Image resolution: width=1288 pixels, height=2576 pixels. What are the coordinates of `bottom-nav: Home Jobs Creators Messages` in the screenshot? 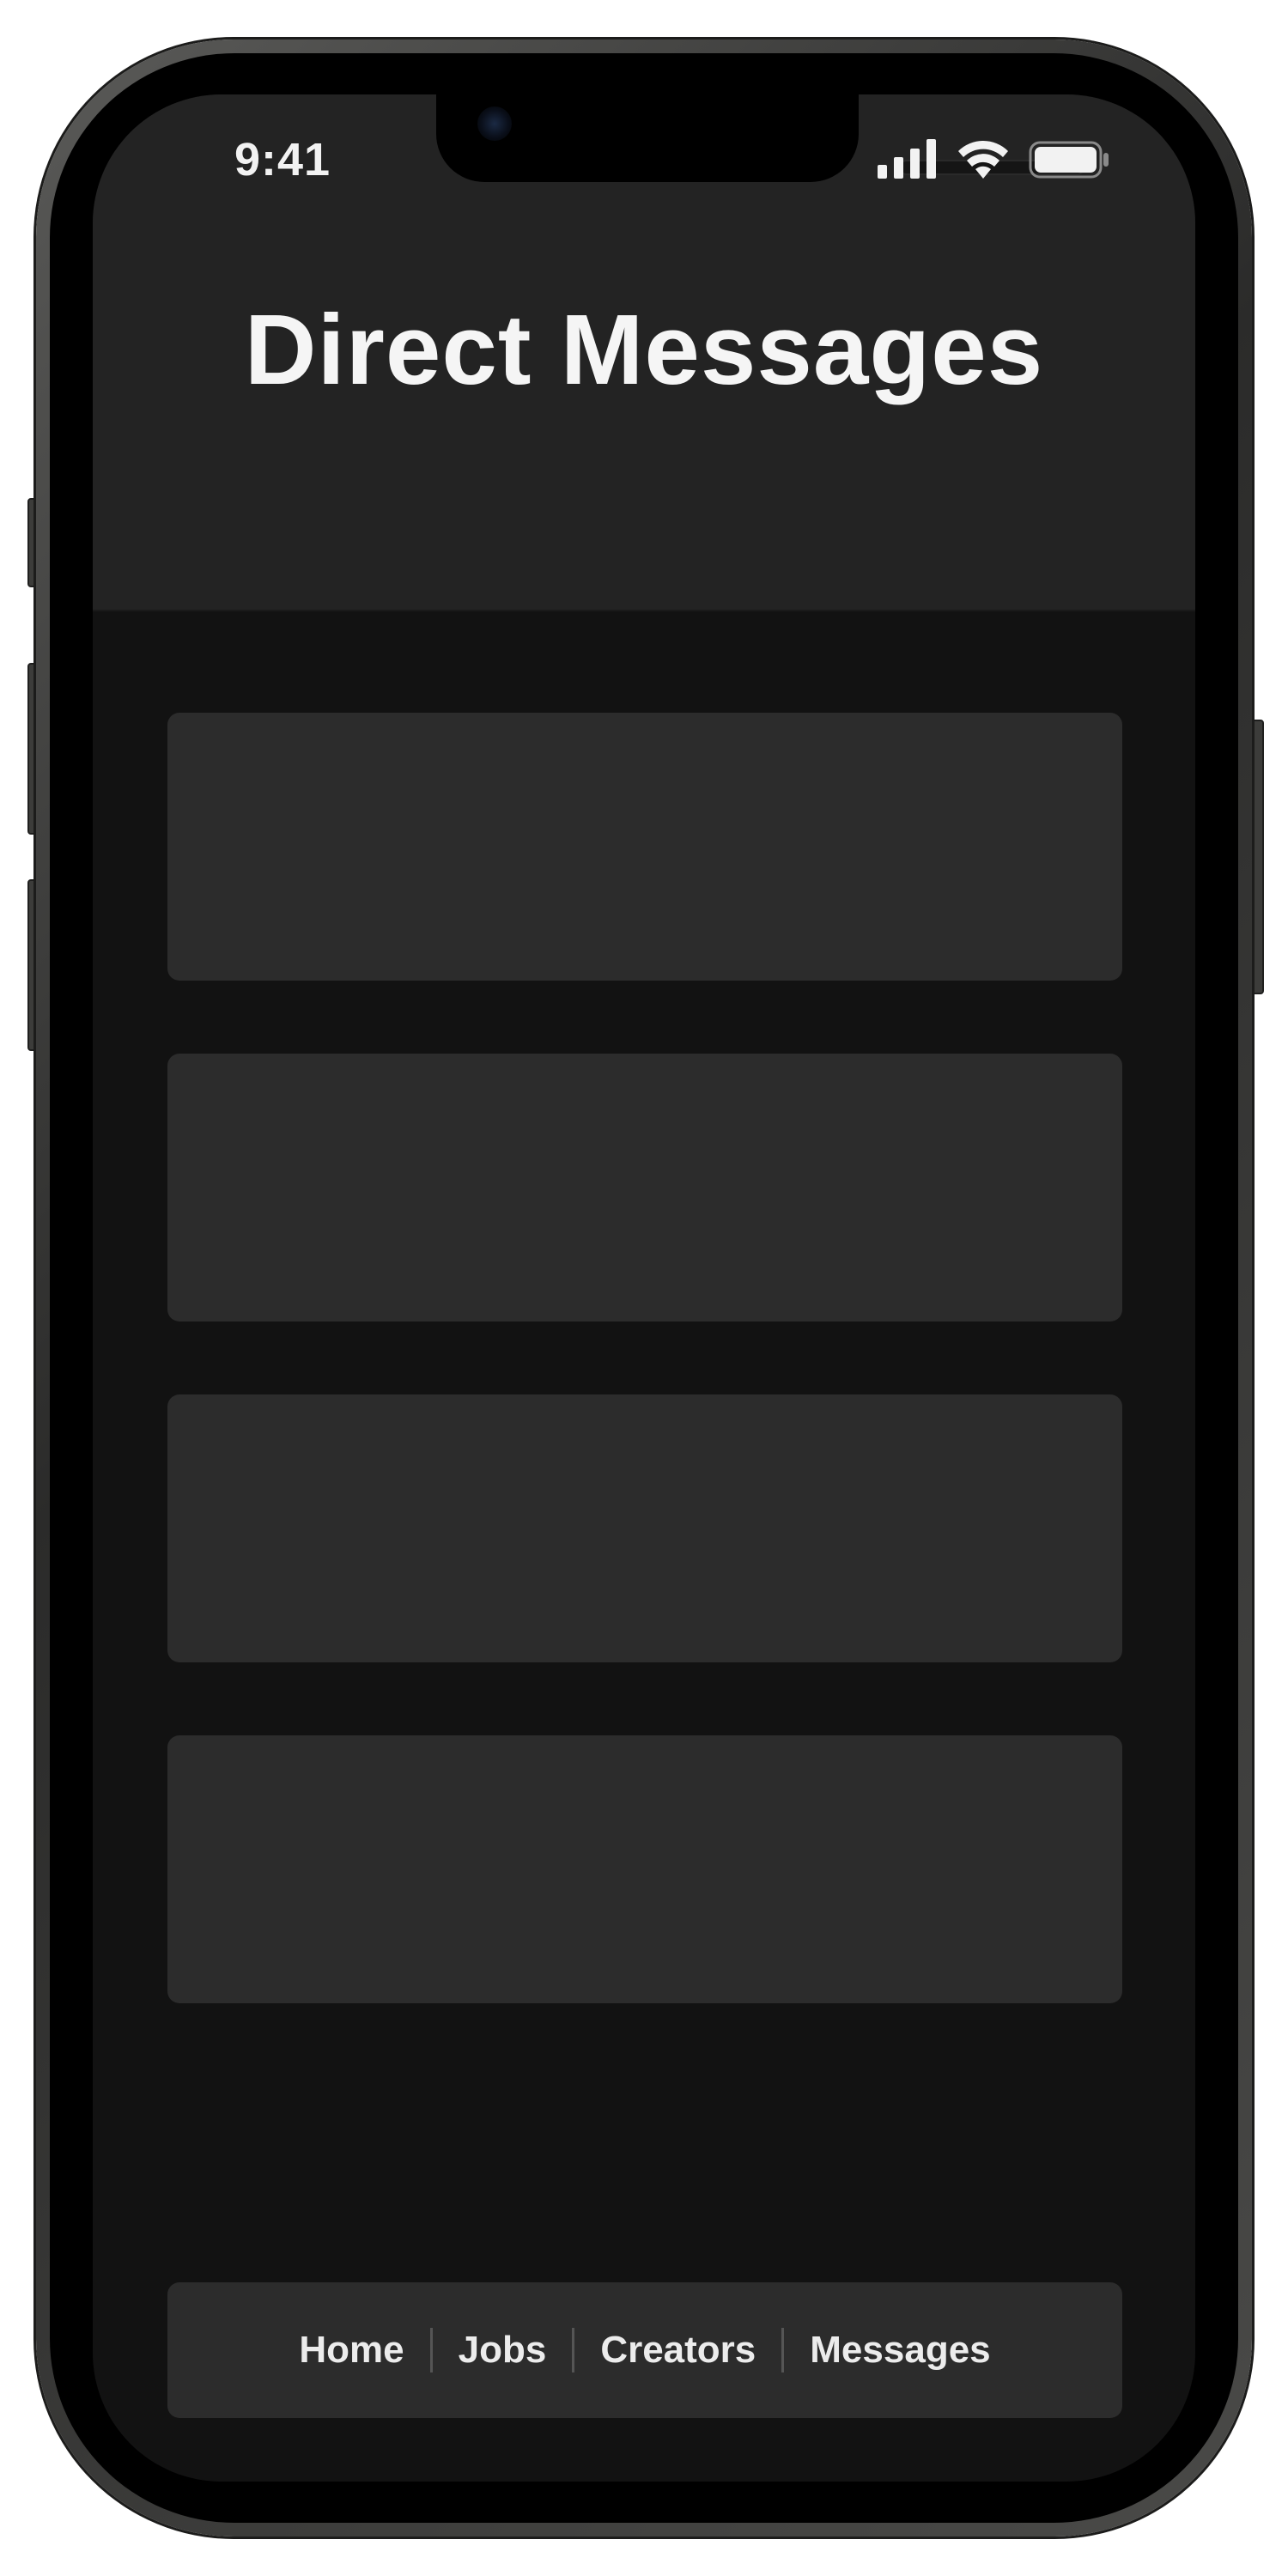 It's located at (644, 2350).